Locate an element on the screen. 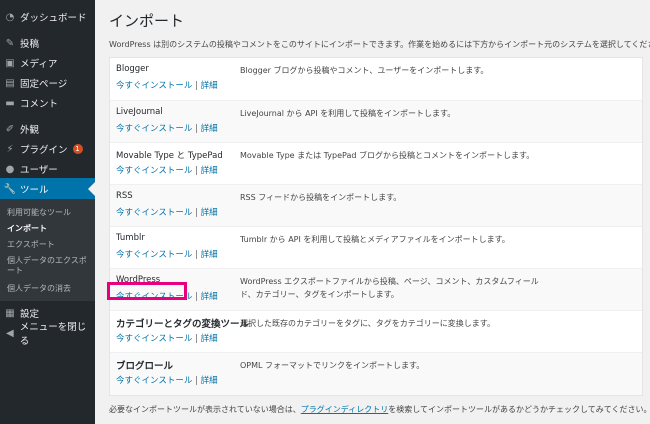  collapse-menu-button: ◀ メニューを閉じる is located at coordinates (47, 334).